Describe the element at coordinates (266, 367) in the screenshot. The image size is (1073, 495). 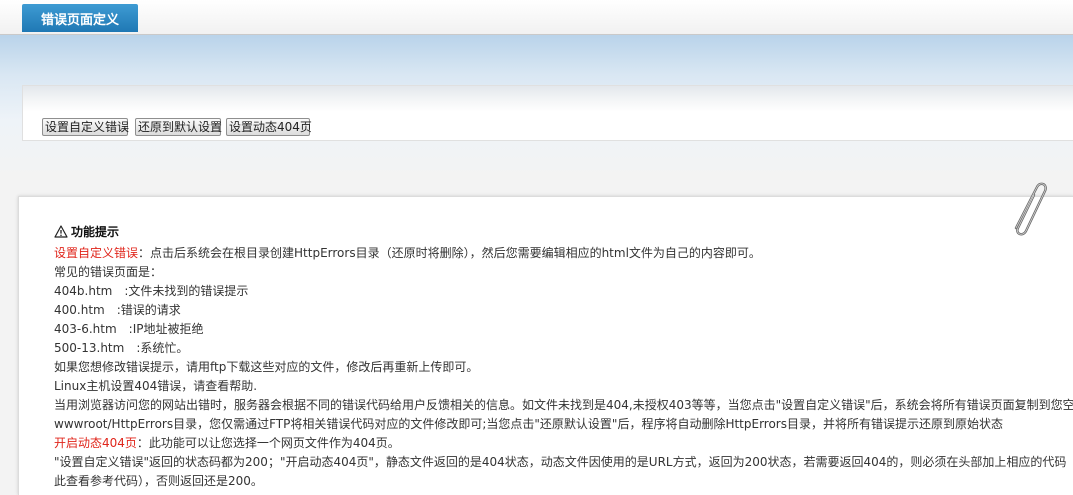
I see `info-line-text: 如果您想修改错误提示，请用ftp下载这些对应的文件，修改后再重新上传即可。` at that location.